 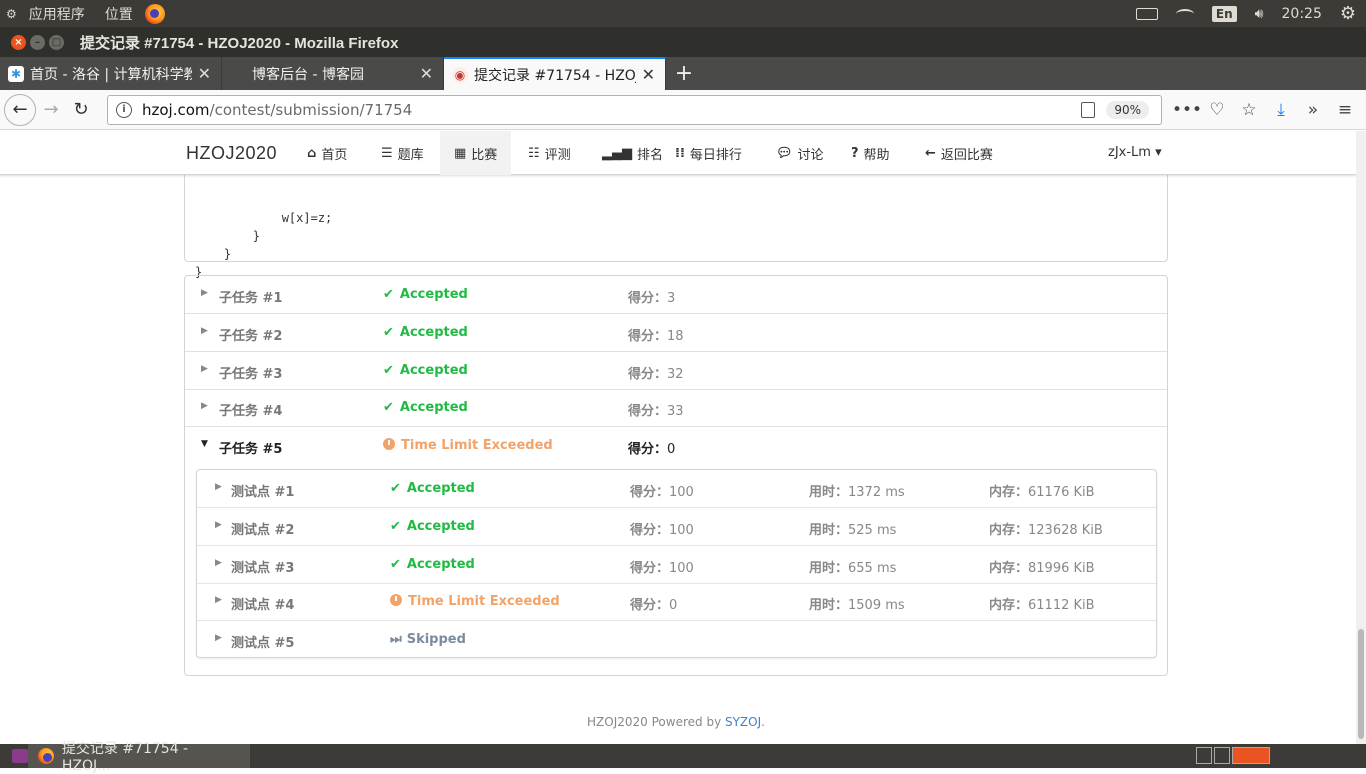 What do you see at coordinates (251, 374) in the screenshot?
I see `subtask-name: 子任务 #3` at bounding box center [251, 374].